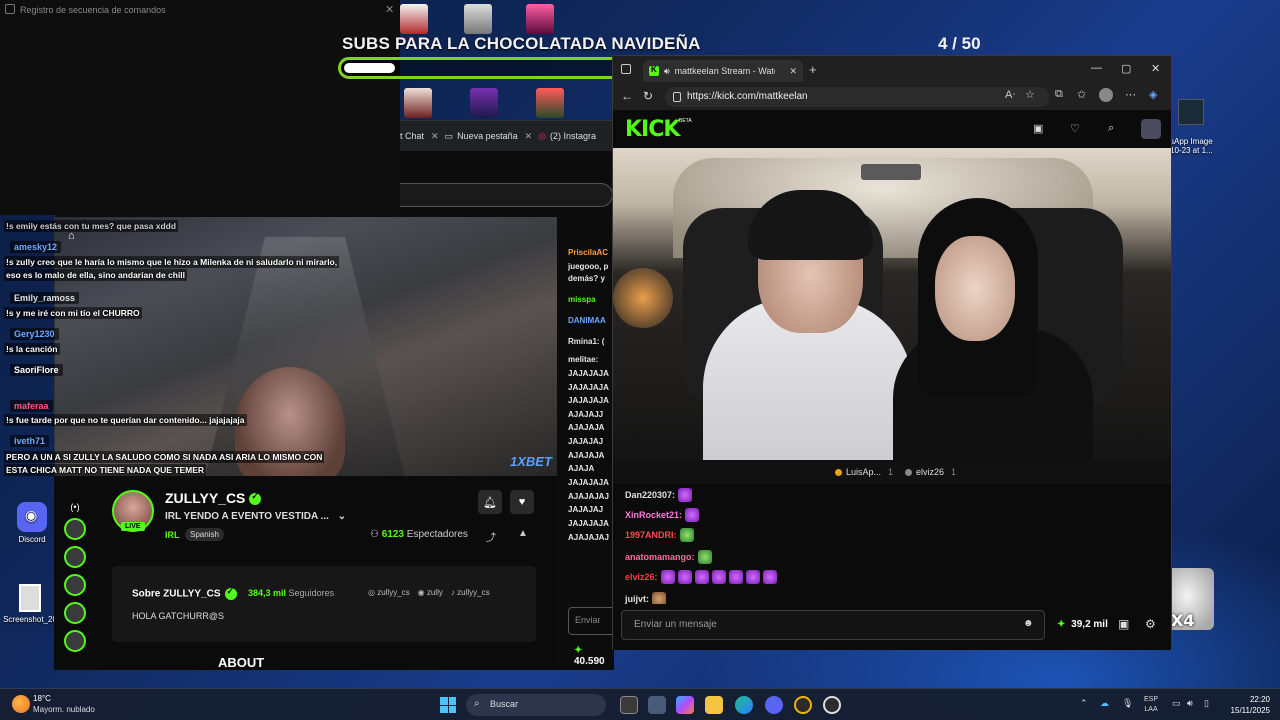 The image size is (1280, 720). What do you see at coordinates (204, 534) in the screenshot?
I see `language-tag: Spanish` at bounding box center [204, 534].